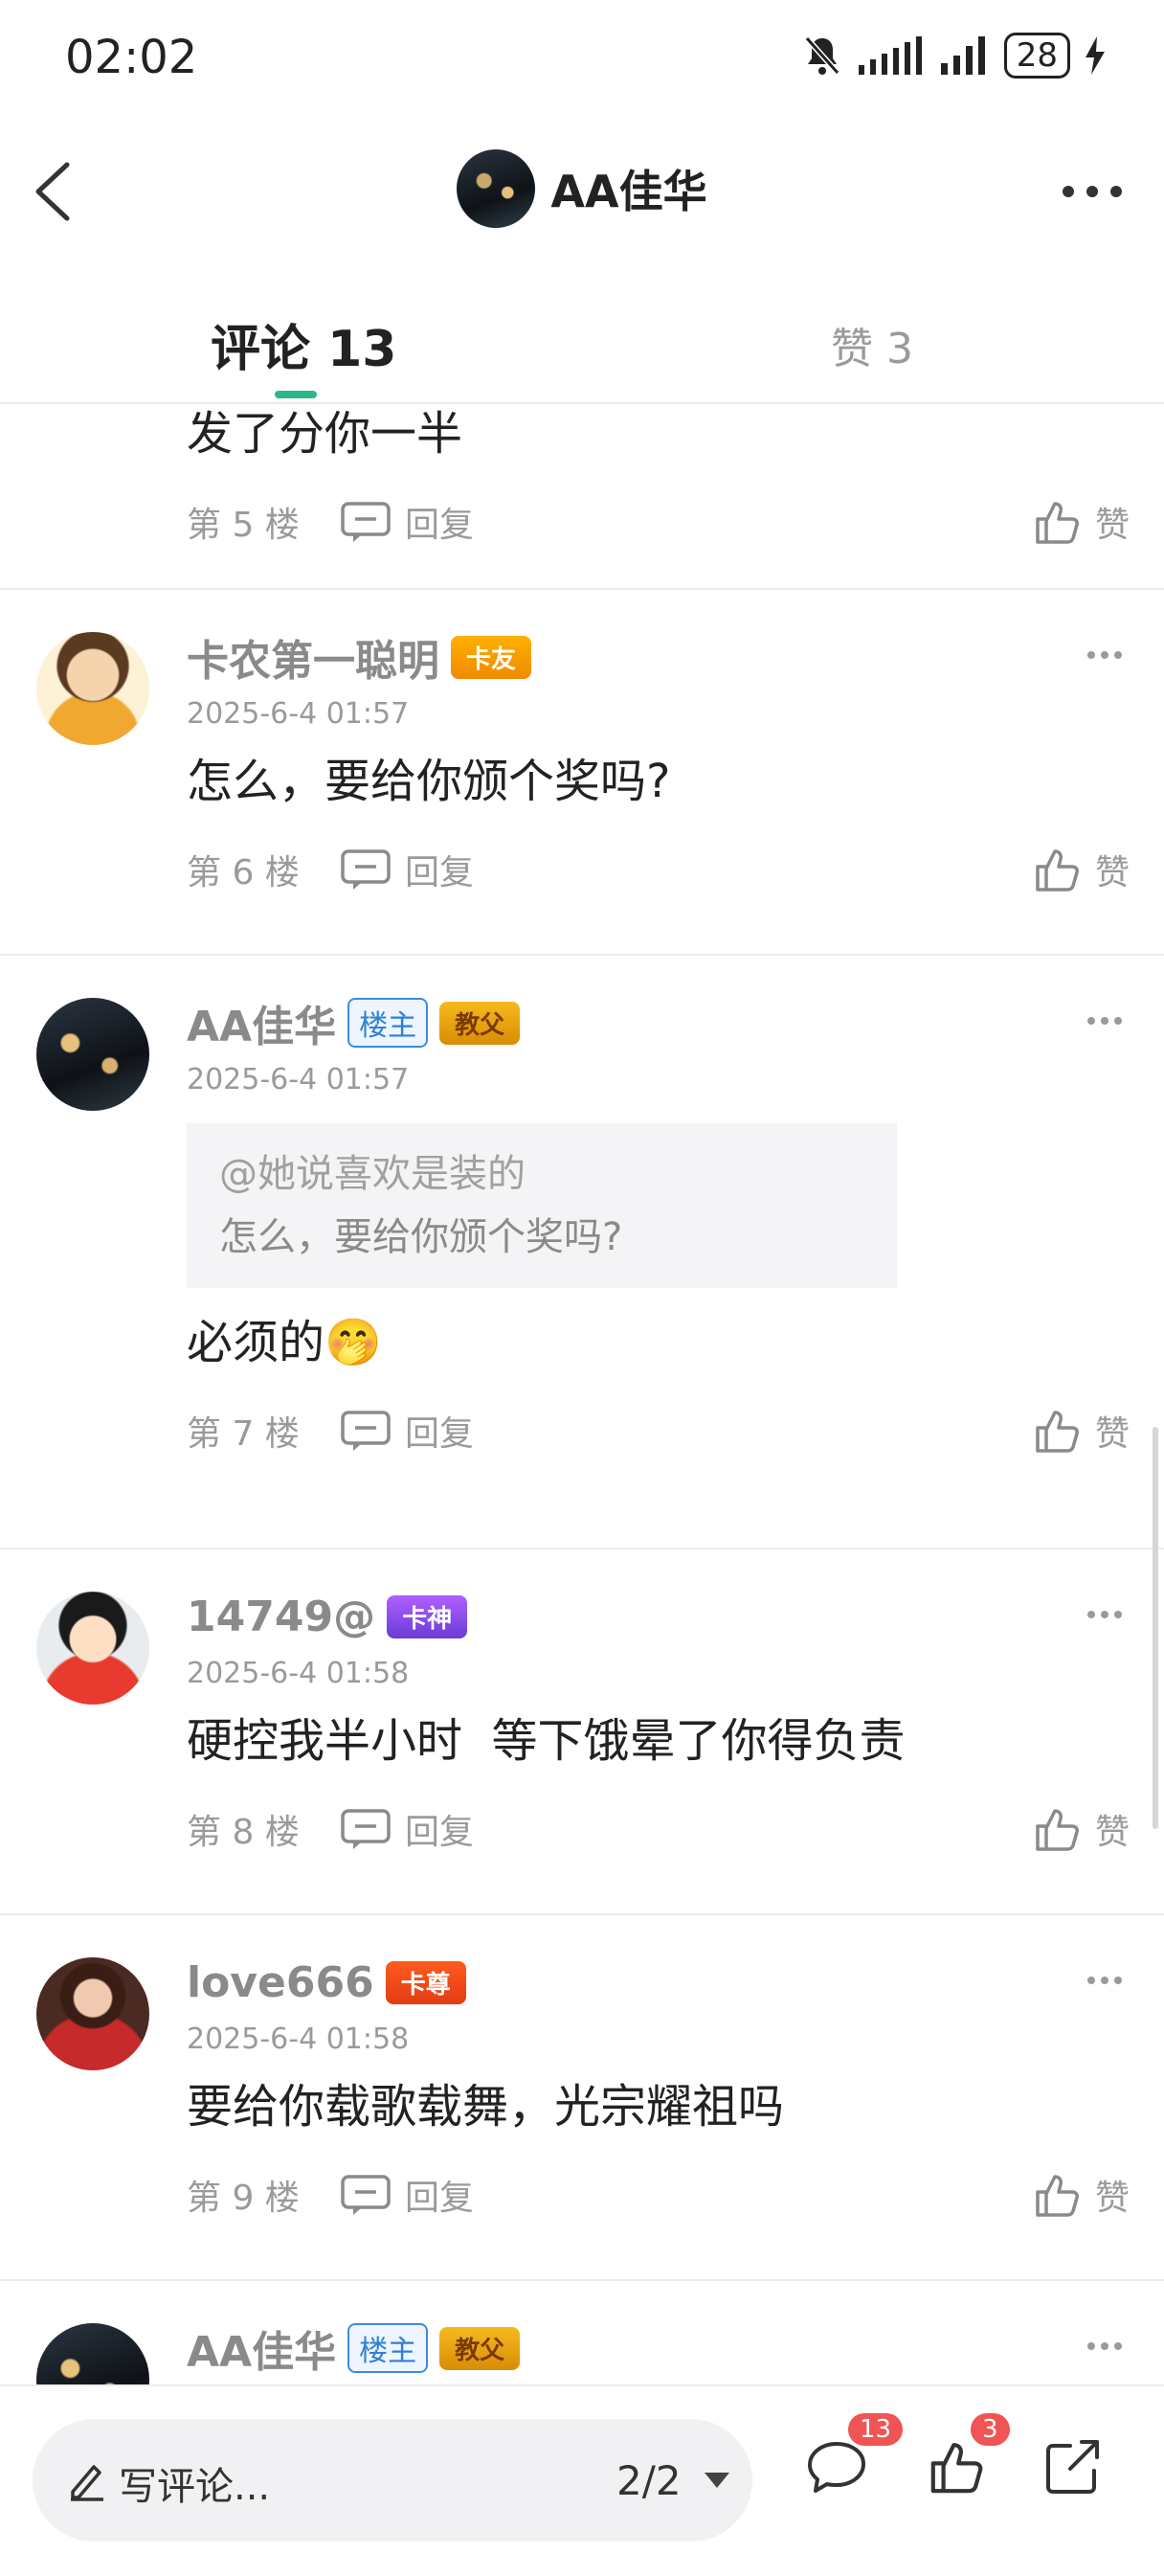  I want to click on status-icons: 28, so click(955, 56).